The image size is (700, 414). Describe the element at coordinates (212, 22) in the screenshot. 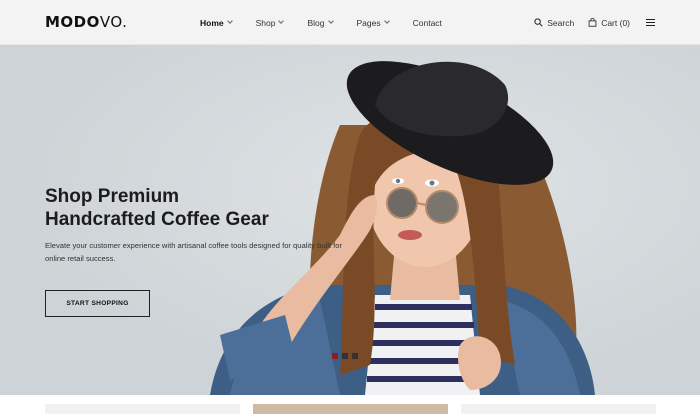

I see `nav-item-label: Home` at that location.